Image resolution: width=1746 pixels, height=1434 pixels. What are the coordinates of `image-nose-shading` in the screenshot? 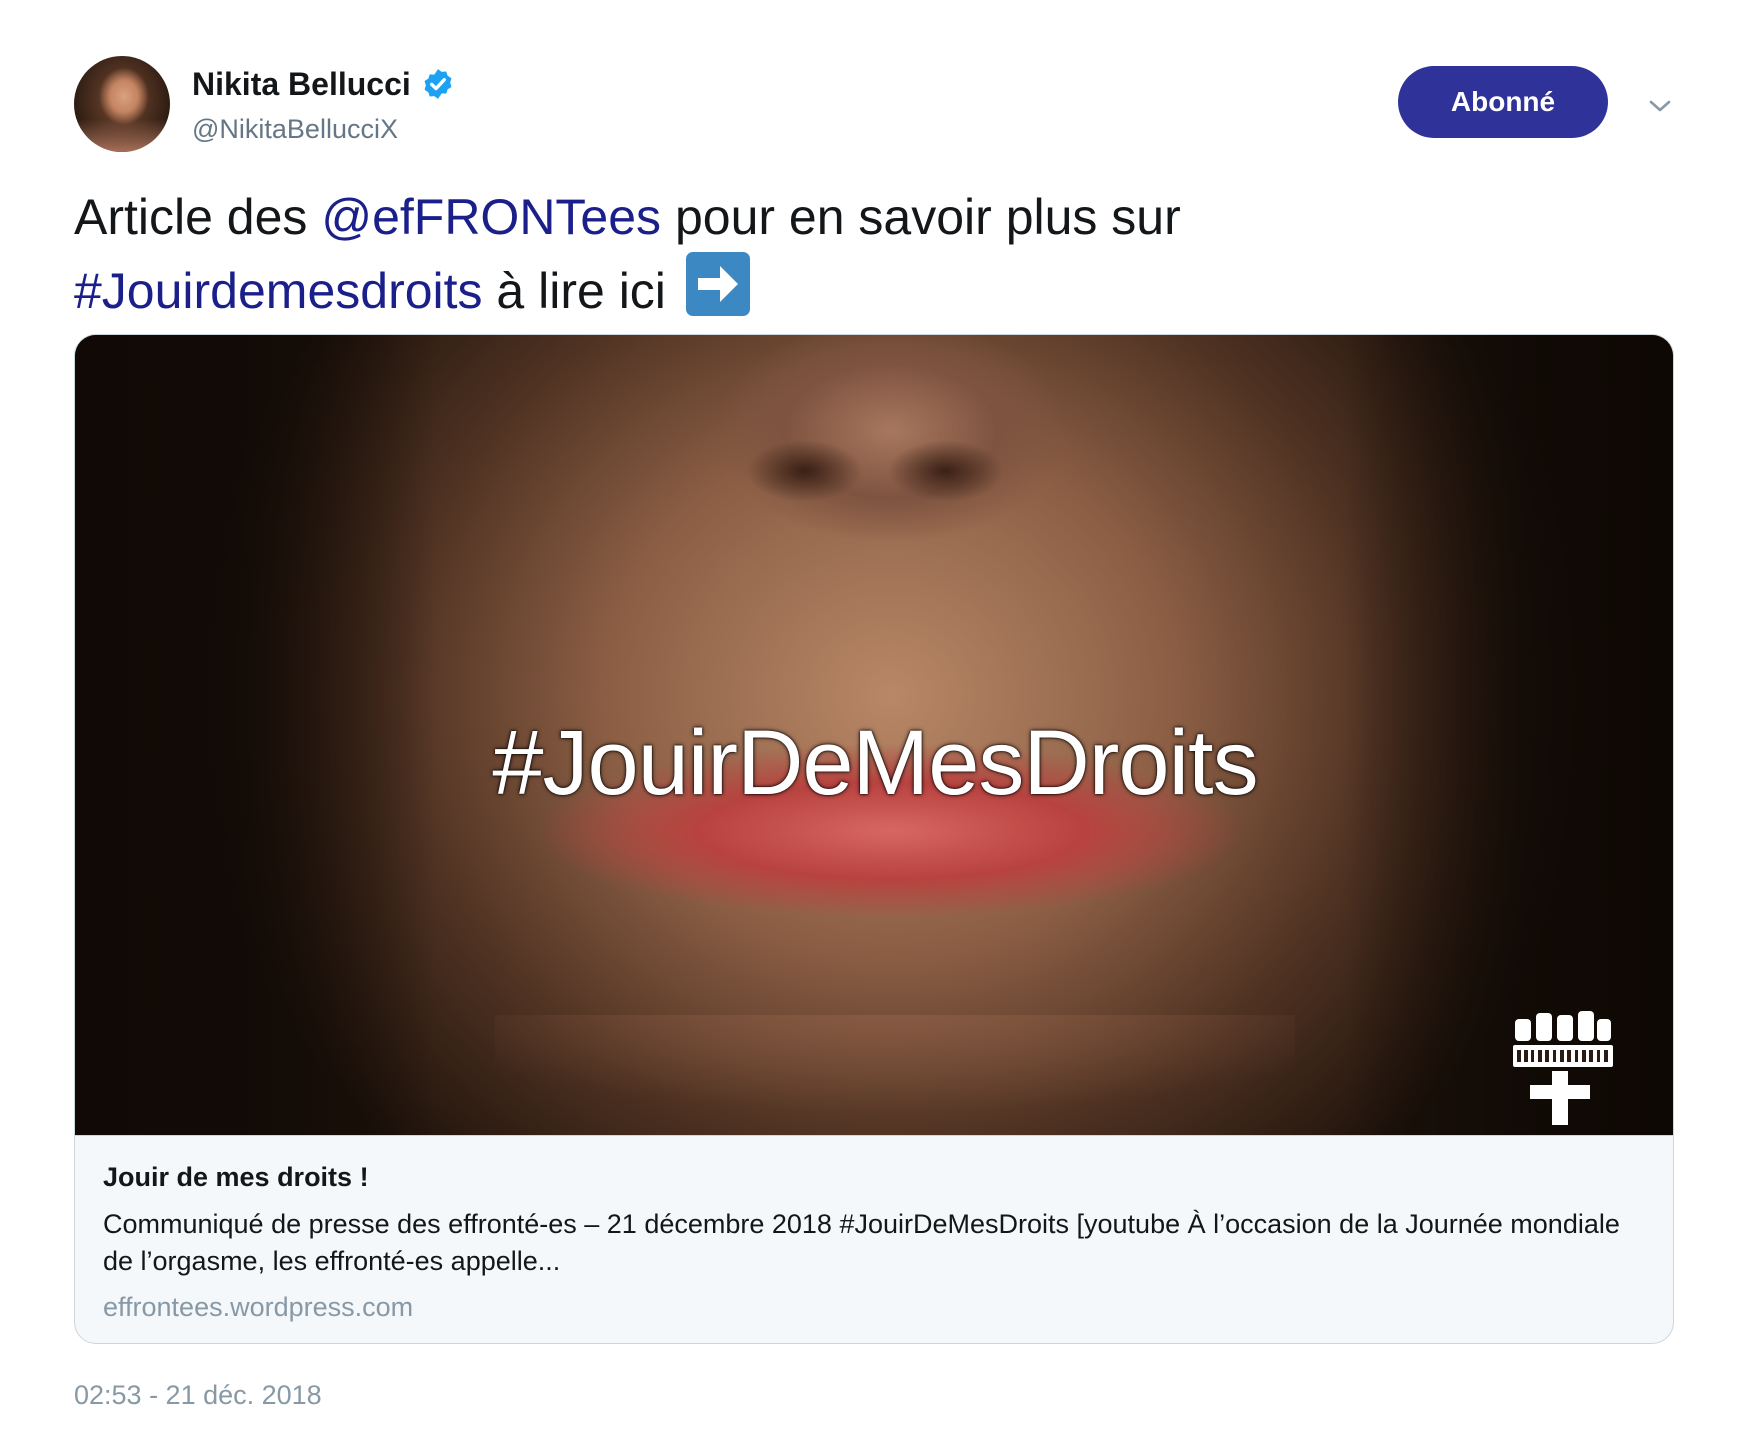 It's located at (875, 460).